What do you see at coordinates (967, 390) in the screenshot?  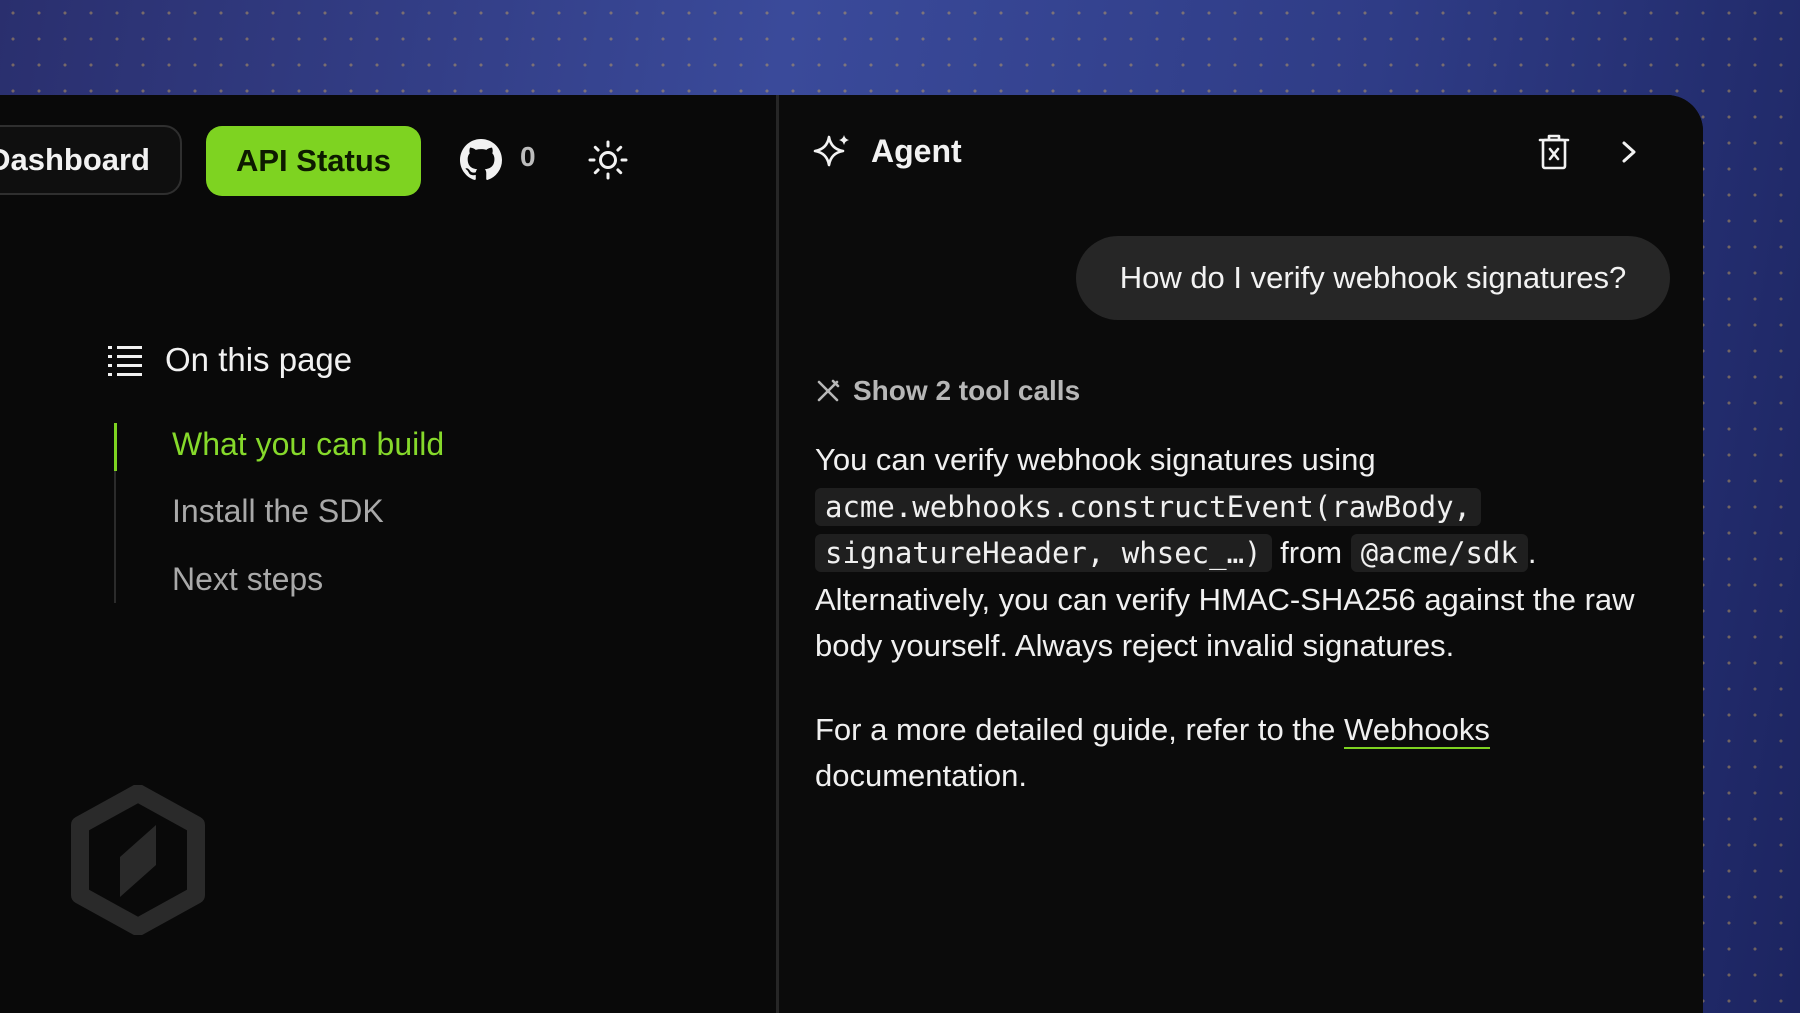 I see `tool-calls-label: Show 2 tool calls` at bounding box center [967, 390].